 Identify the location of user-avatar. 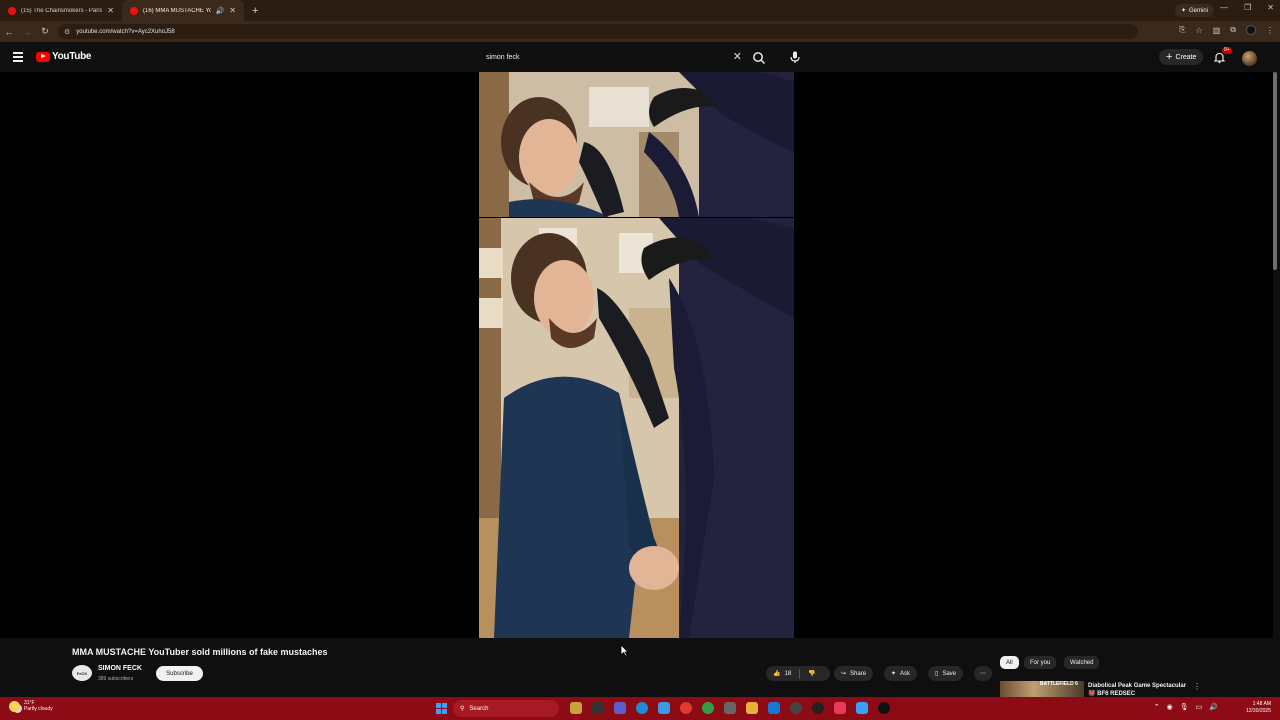
(1249, 58).